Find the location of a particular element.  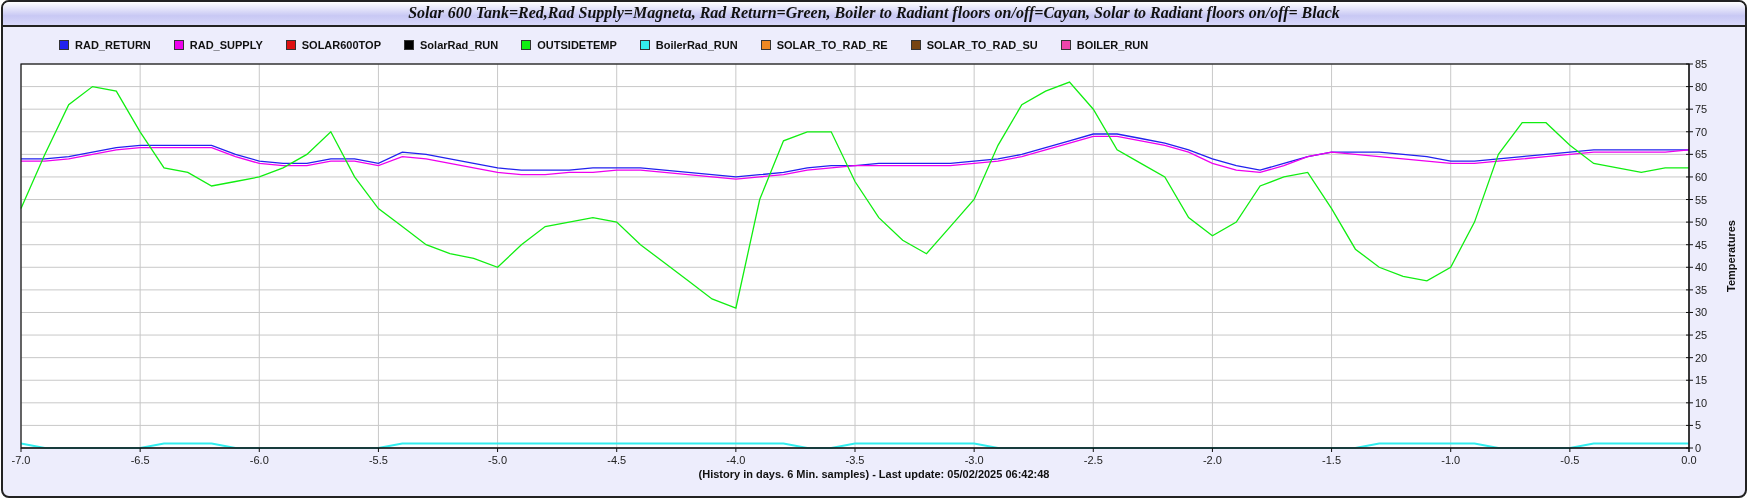

tick-label: -4.0 is located at coordinates (736, 460).